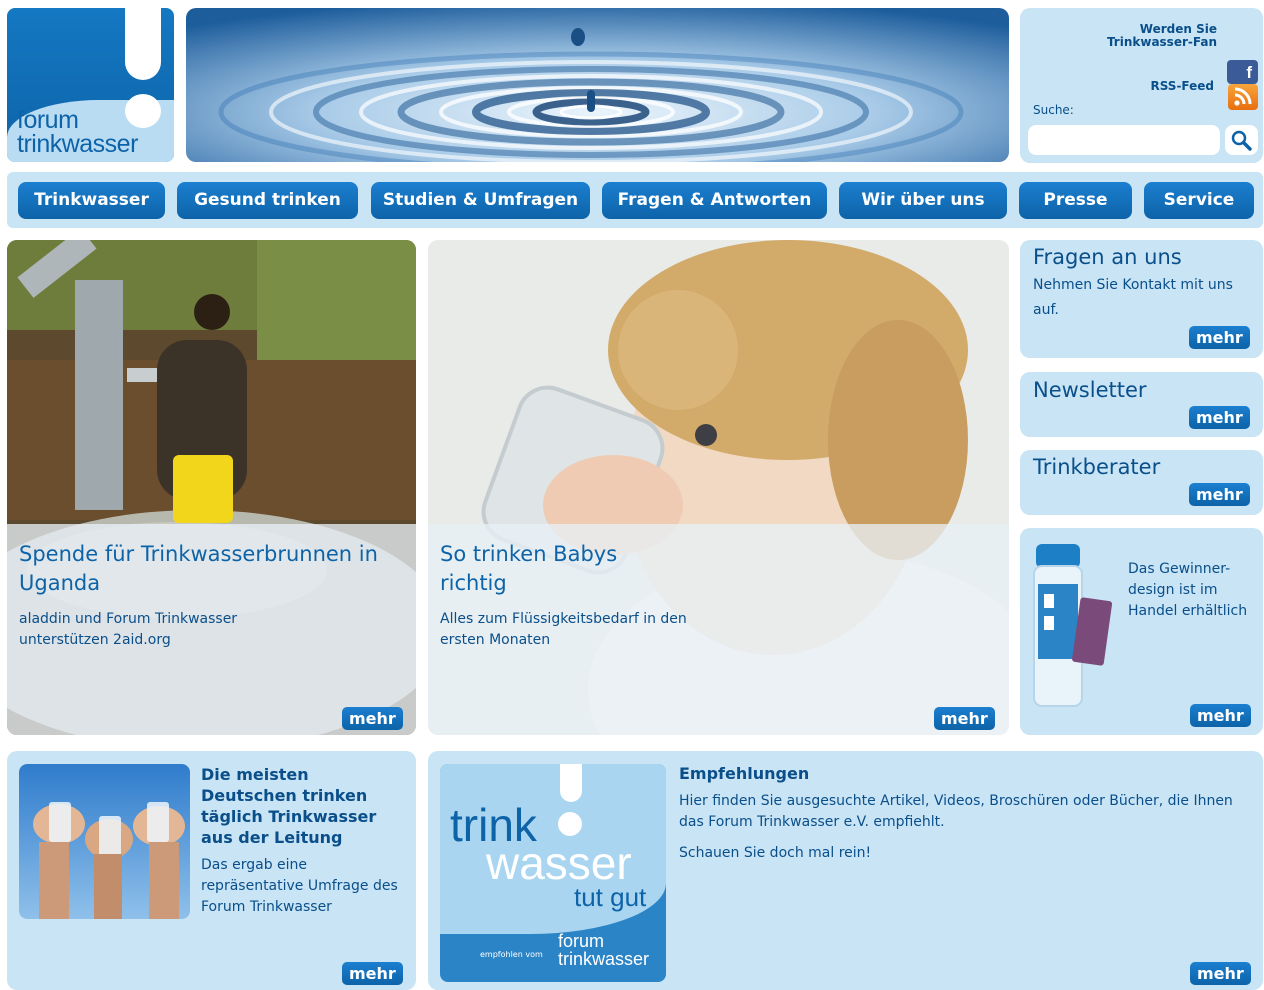 The height and width of the screenshot is (990, 1264). I want to click on sidebar-newsletter-title: Newsletter, so click(1090, 390).